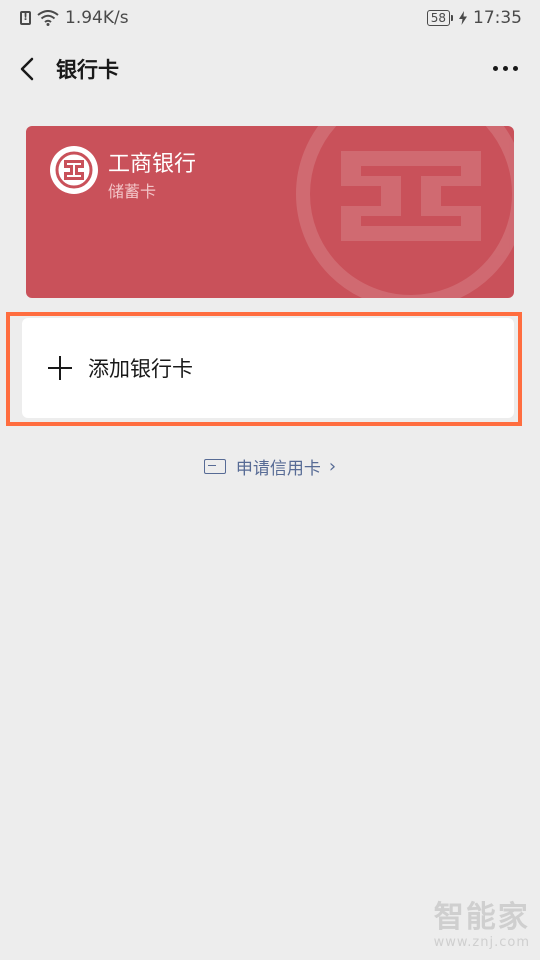  What do you see at coordinates (152, 164) in the screenshot?
I see `bank-name: 工商银行` at bounding box center [152, 164].